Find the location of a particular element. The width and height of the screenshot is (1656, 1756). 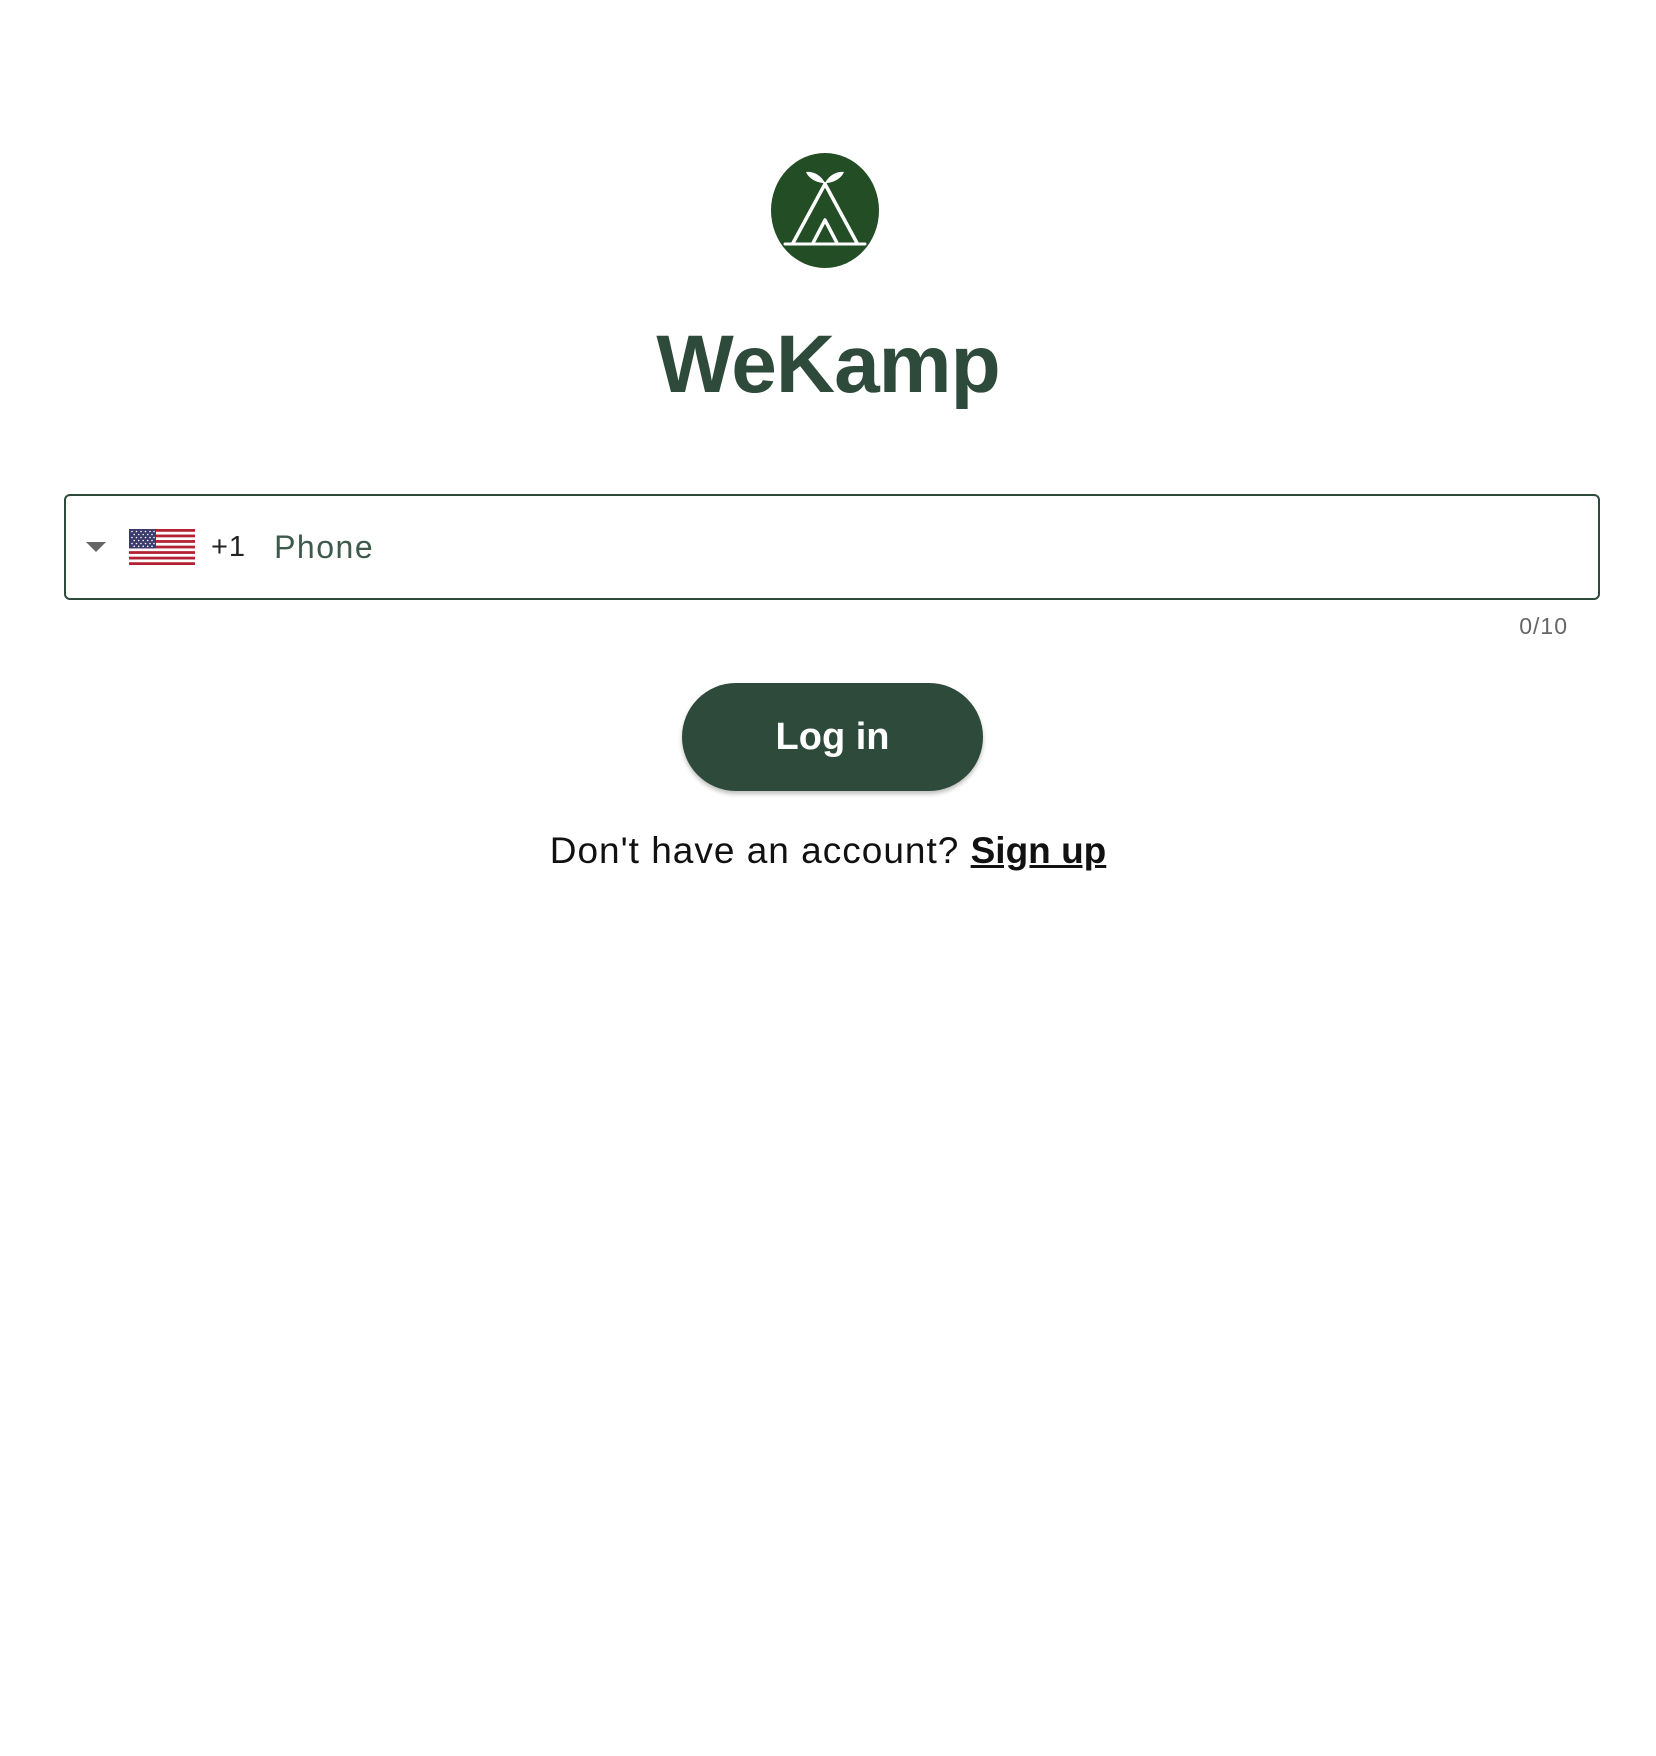

signup-prompt-line: Don't have an account? Sign up is located at coordinates (828, 851).